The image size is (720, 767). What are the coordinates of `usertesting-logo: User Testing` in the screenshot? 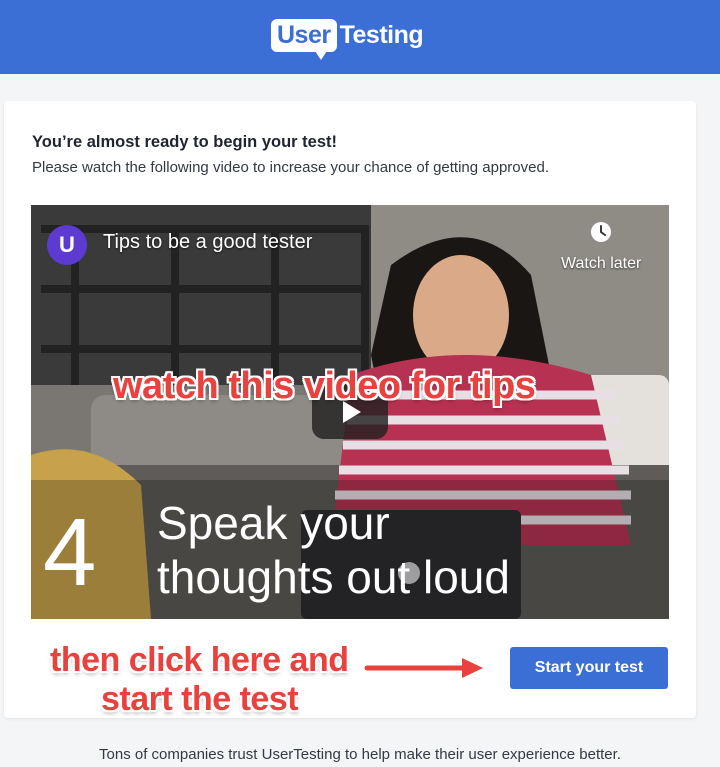 It's located at (347, 37).